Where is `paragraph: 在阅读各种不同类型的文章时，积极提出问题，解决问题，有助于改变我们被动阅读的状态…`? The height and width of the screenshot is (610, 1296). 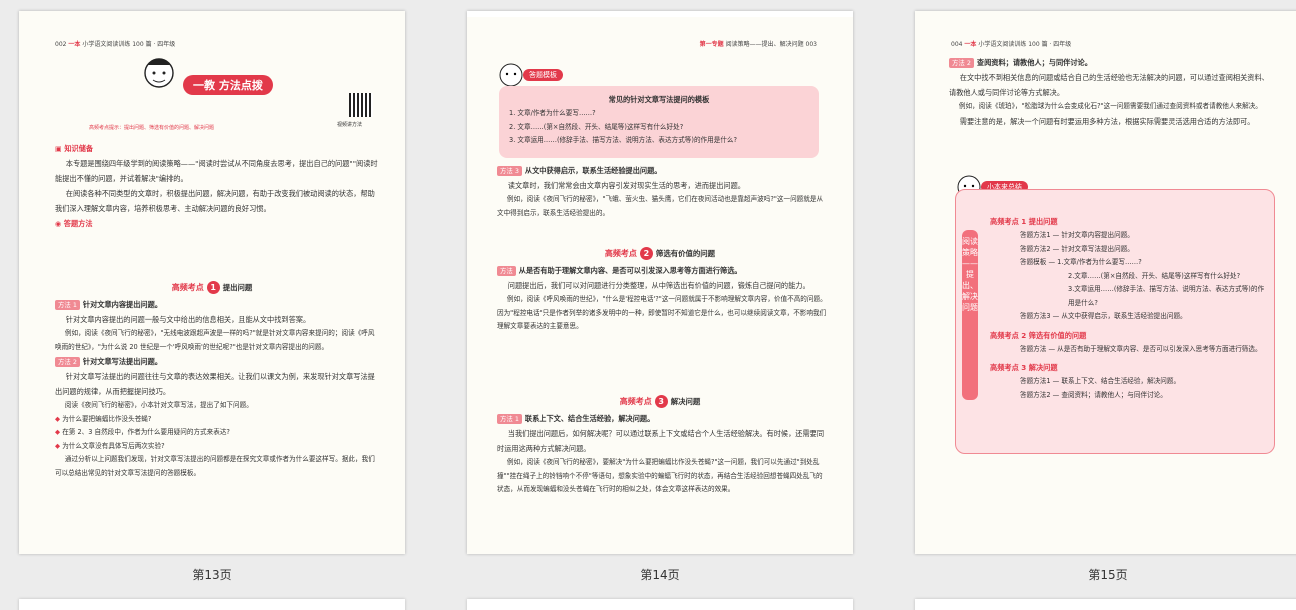 paragraph: 在阅读各种不同类型的文章时，积极提出问题，解决问题，有助于改变我们被动阅读的状态… is located at coordinates (215, 201).